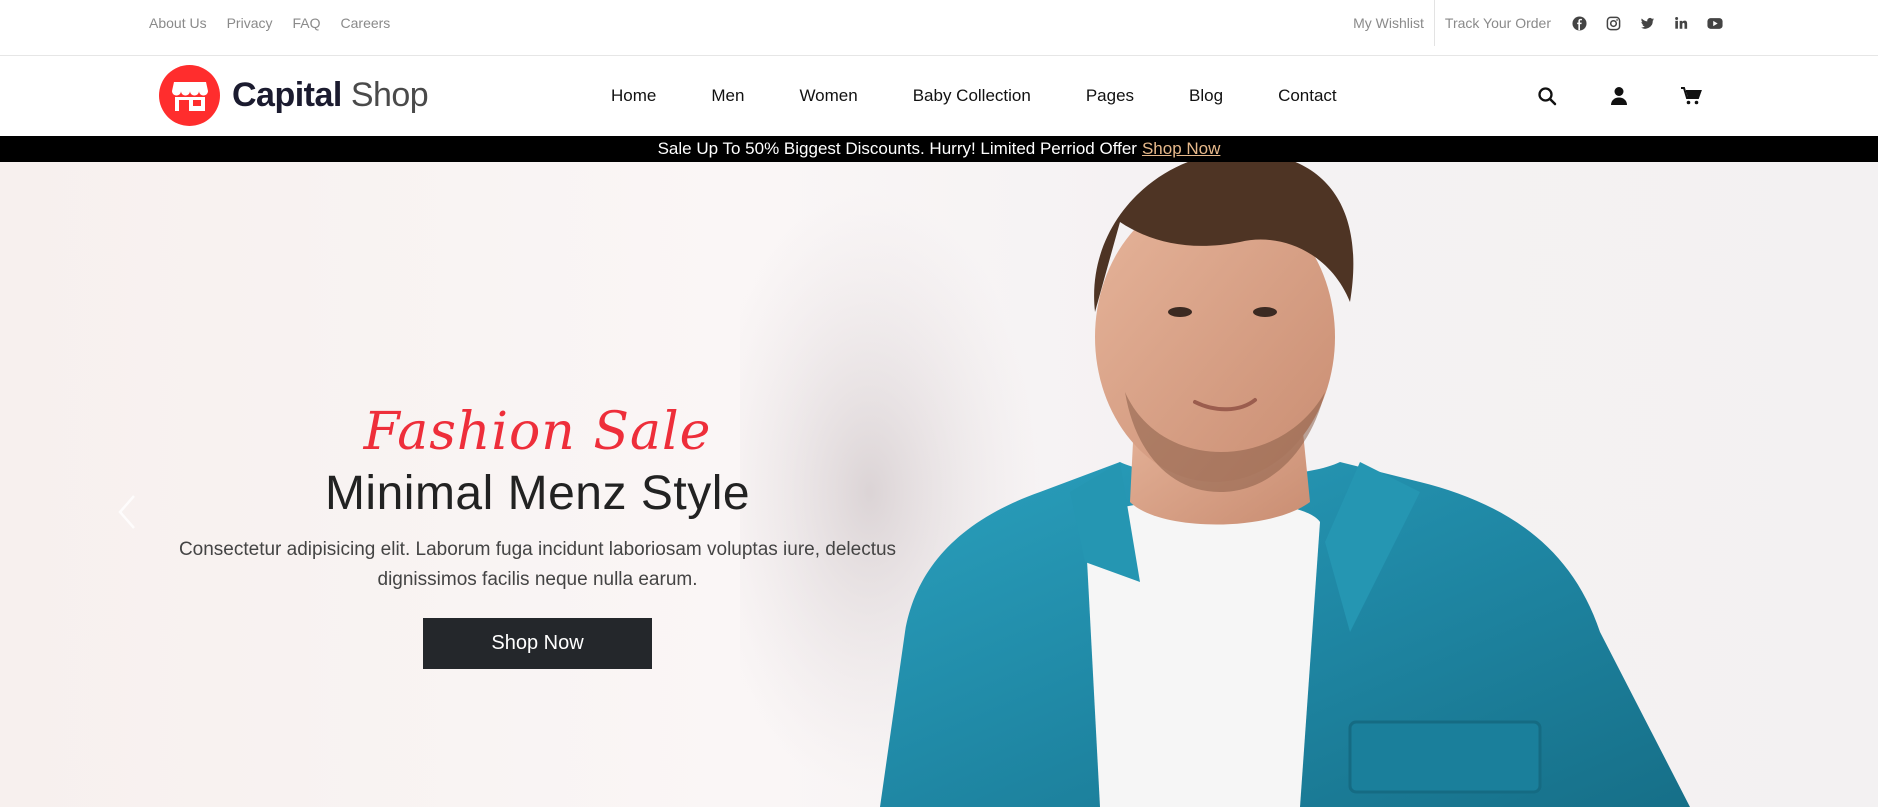 This screenshot has height=807, width=1878. I want to click on about-us-link: About Us, so click(178, 23).